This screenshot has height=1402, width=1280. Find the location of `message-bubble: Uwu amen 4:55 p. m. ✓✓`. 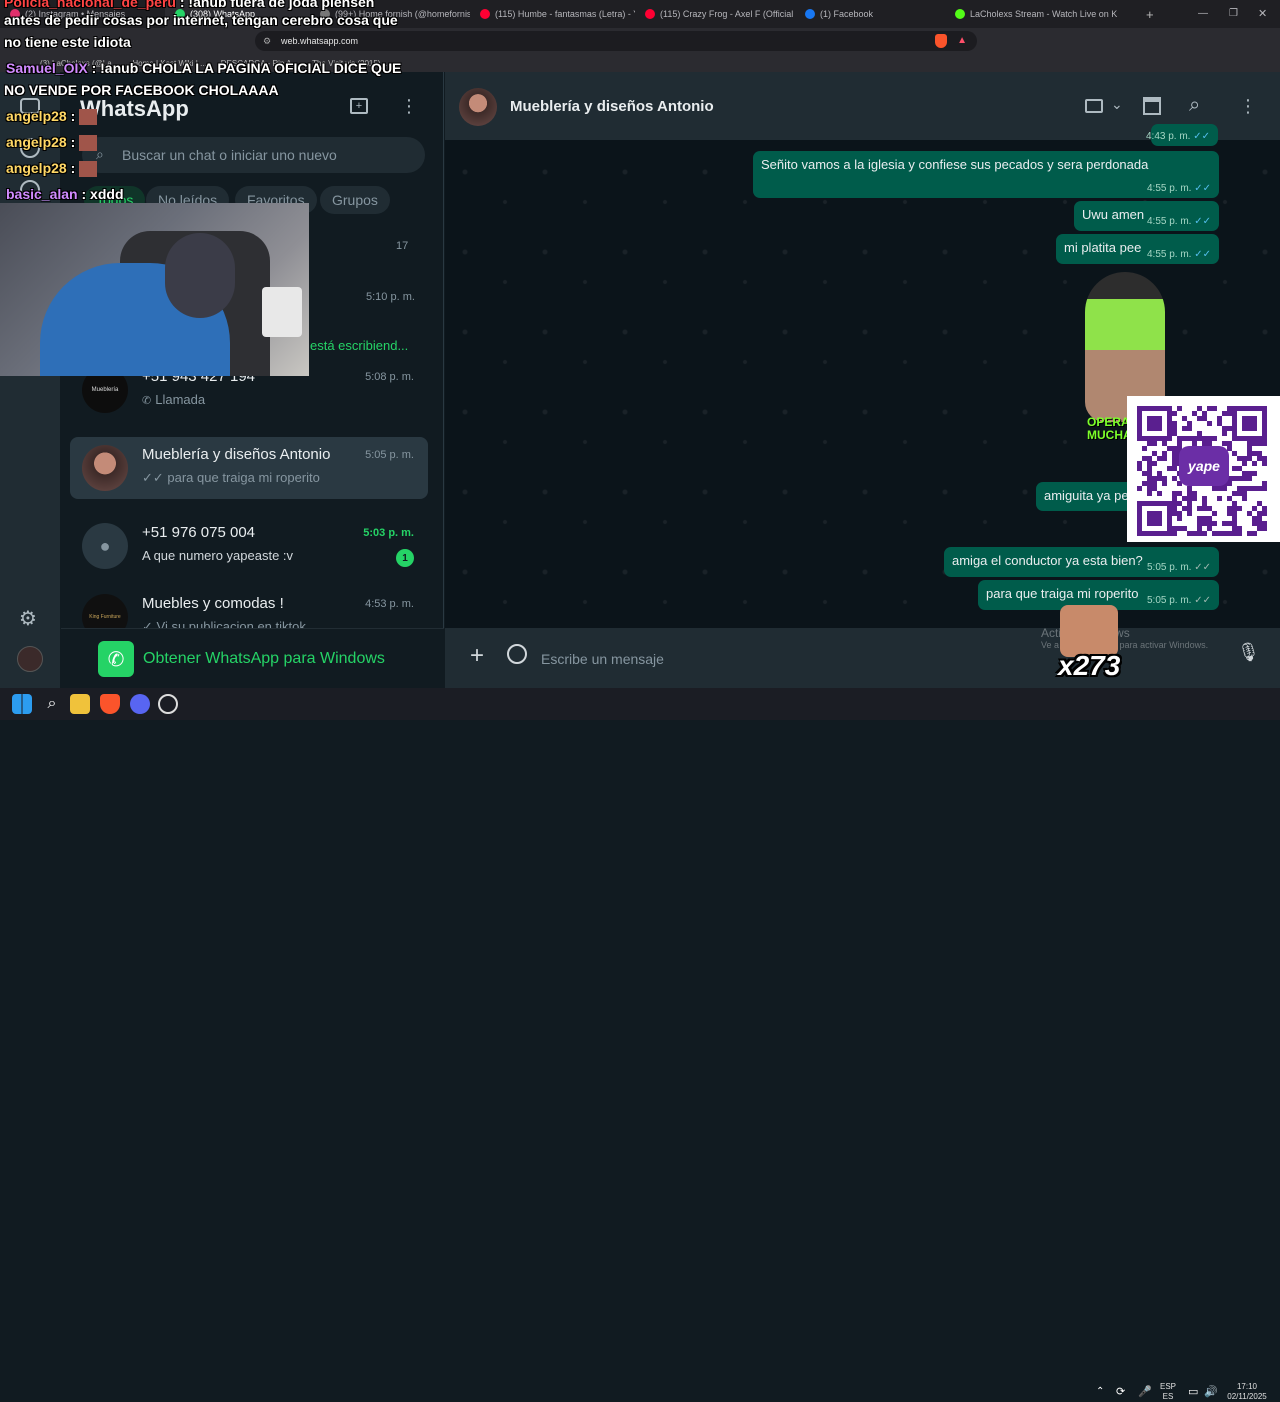

message-bubble: Uwu amen 4:55 p. m. ✓✓ is located at coordinates (1146, 216).